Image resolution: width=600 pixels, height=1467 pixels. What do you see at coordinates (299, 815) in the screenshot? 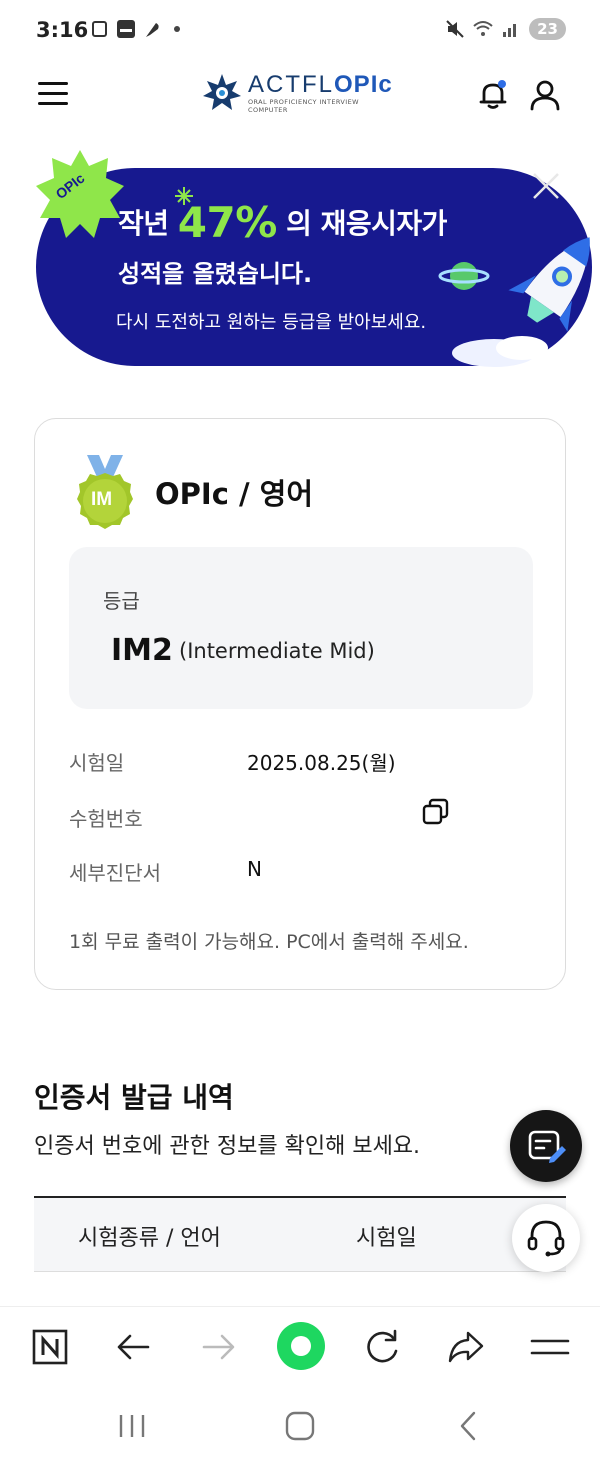
I see `info-row-exam-number: 수험번호` at bounding box center [299, 815].